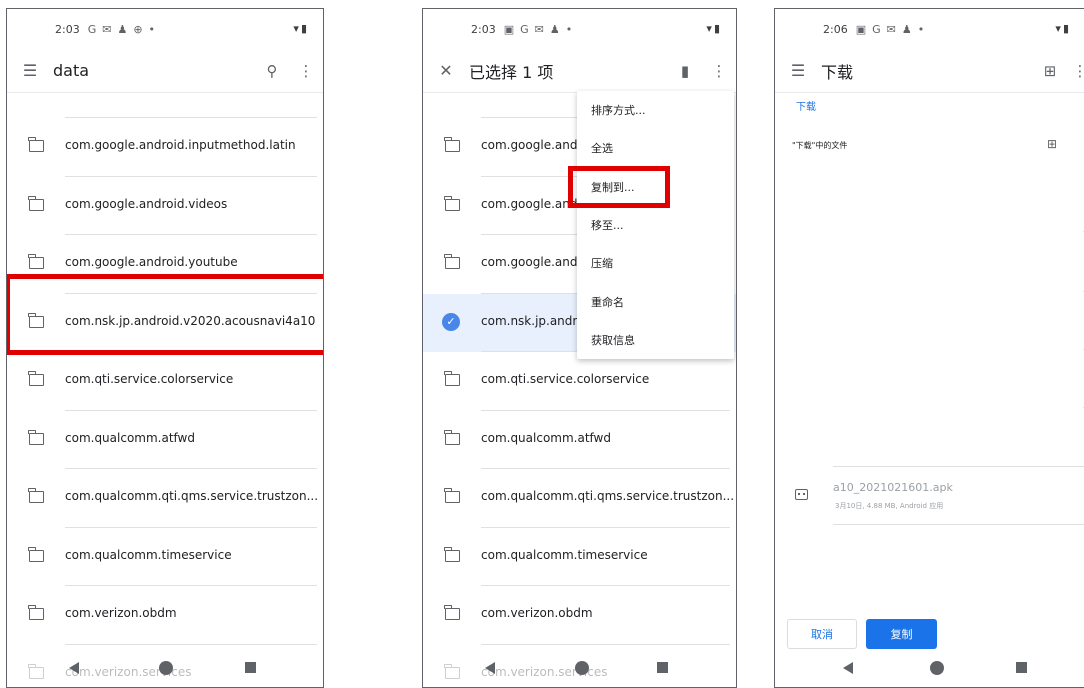 The width and height of the screenshot is (1084, 688). What do you see at coordinates (451, 321) in the screenshot?
I see `check-circle-icon: ✓` at bounding box center [451, 321].